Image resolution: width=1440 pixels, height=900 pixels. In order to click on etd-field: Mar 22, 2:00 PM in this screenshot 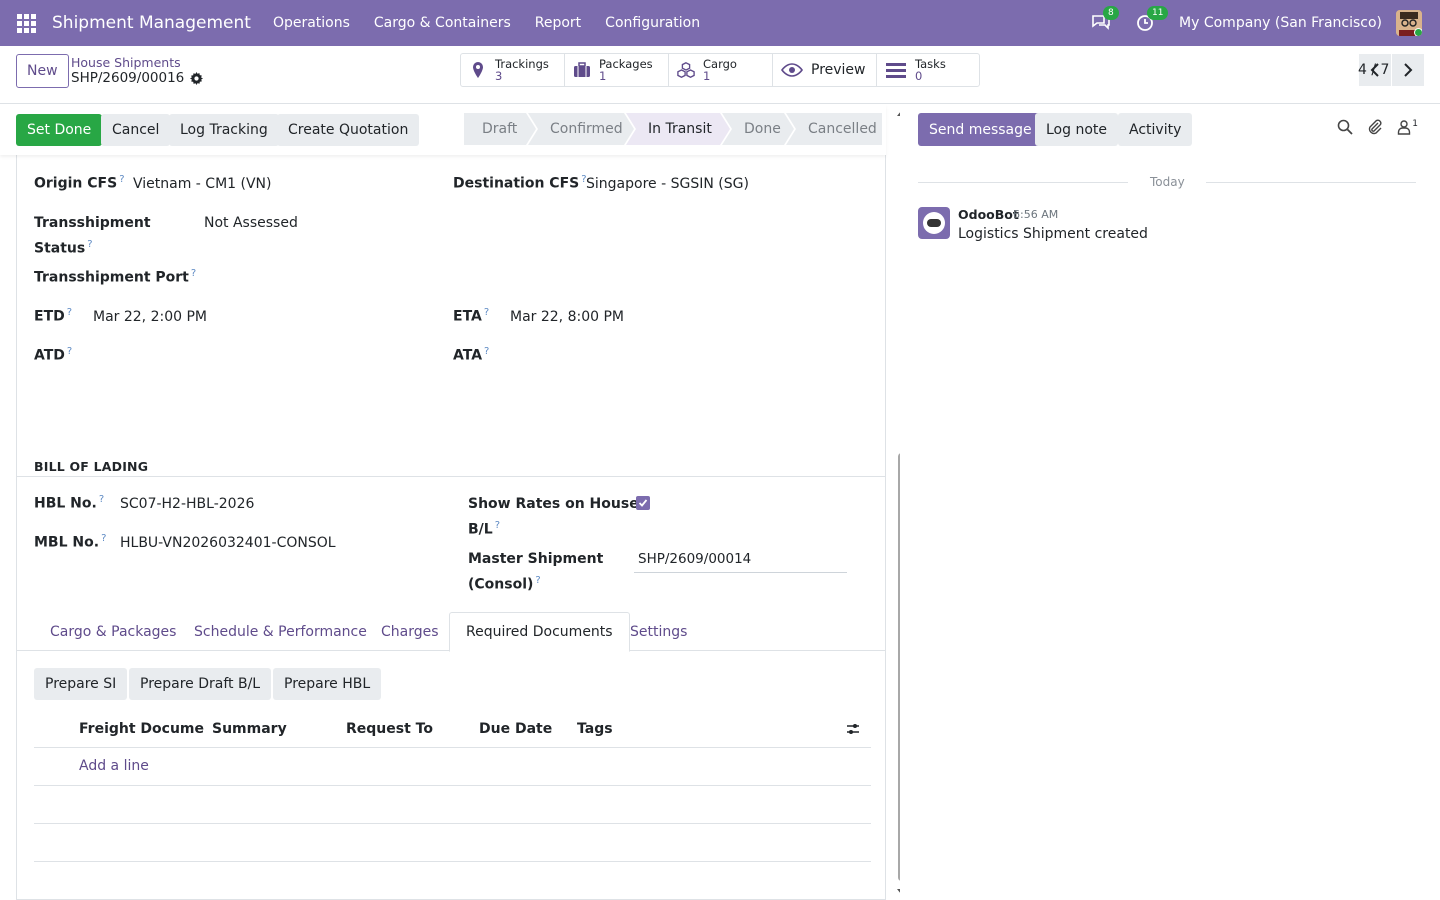, I will do `click(150, 317)`.